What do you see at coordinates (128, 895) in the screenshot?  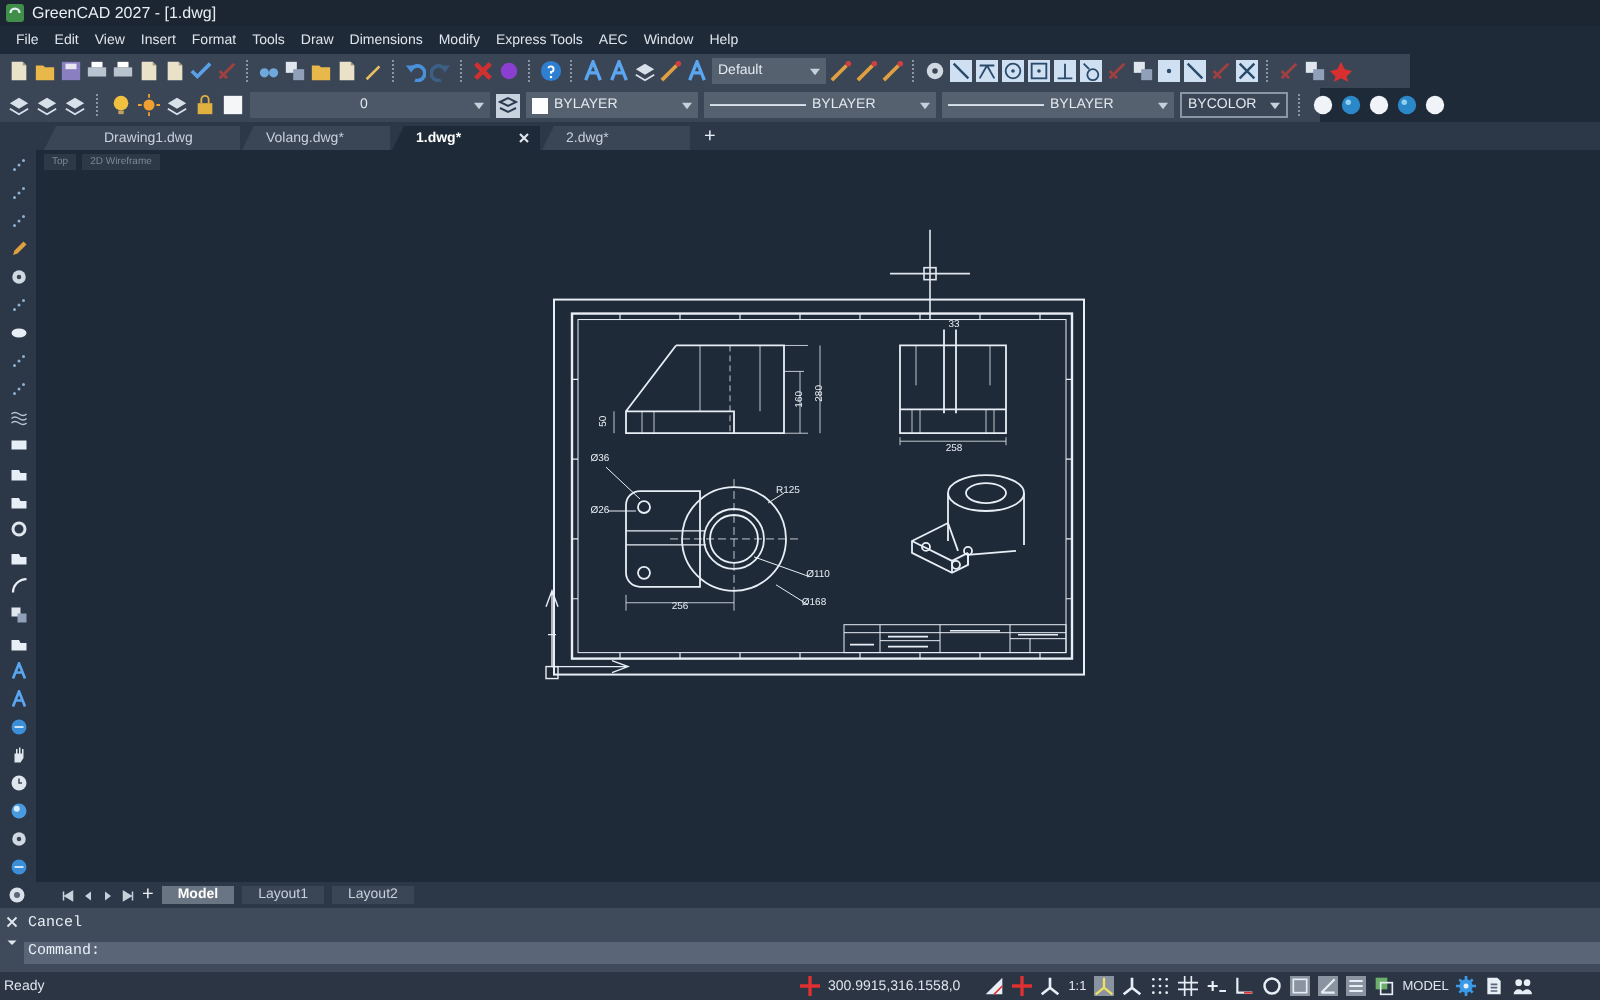 I see `last-tab-icon` at bounding box center [128, 895].